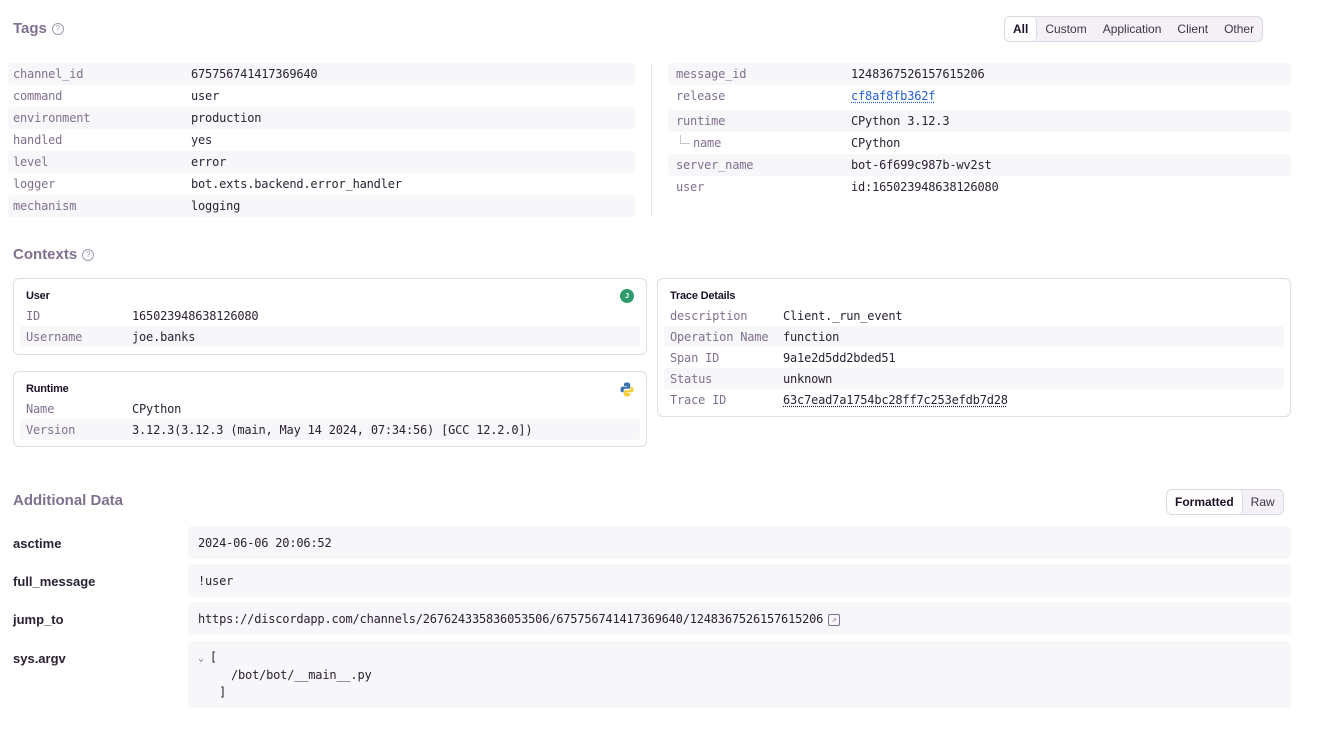 This screenshot has width=1318, height=742. I want to click on tags-column-divider, so click(651, 140).